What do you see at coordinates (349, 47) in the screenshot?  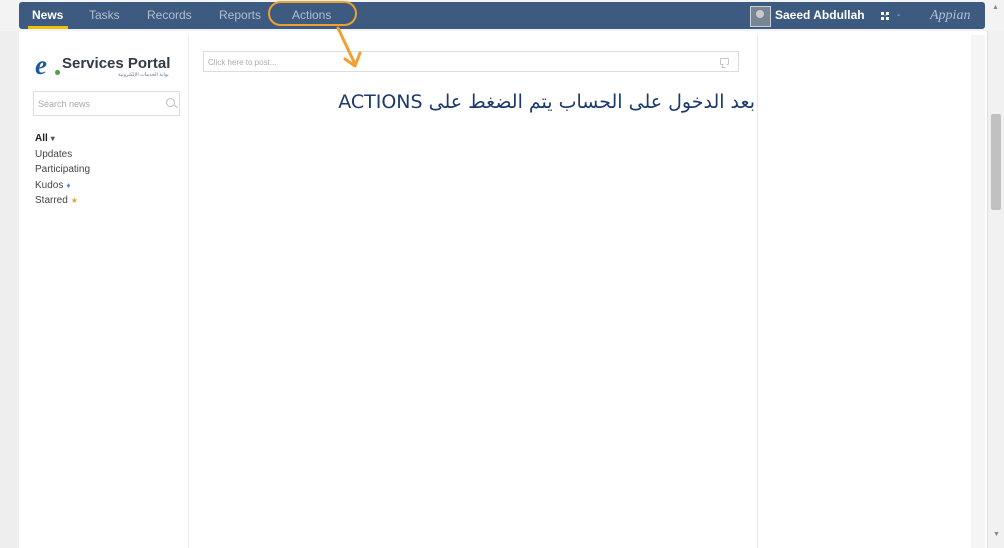 I see `annotation-arrow` at bounding box center [349, 47].